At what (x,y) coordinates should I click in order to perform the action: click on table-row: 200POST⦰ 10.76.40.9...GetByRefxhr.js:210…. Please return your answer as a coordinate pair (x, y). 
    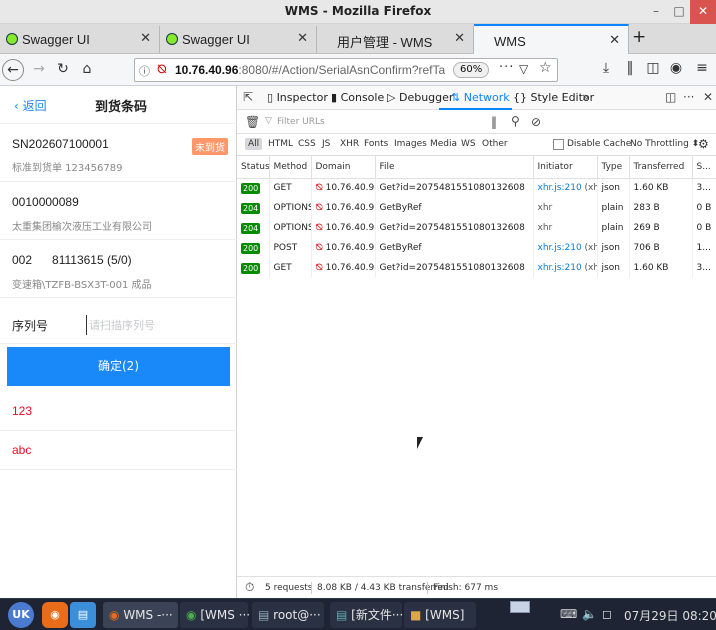
    Looking at the image, I should click on (476, 248).